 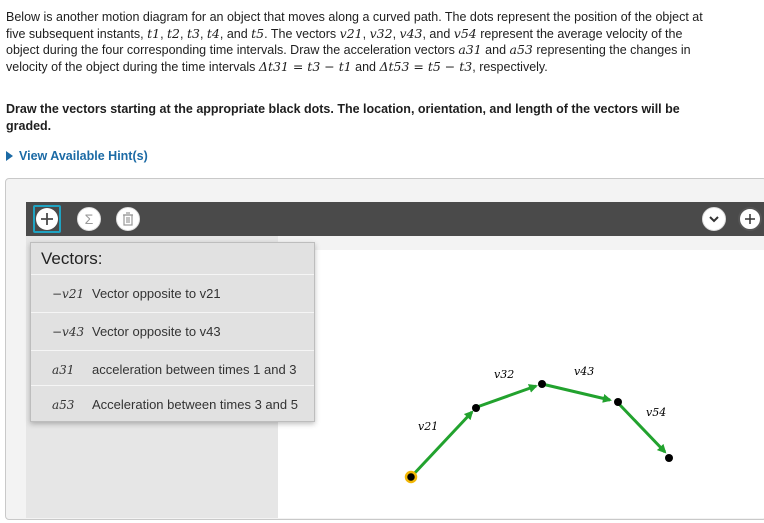 What do you see at coordinates (68, 331) in the screenshot?
I see `menu-item-symbol: −v43` at bounding box center [68, 331].